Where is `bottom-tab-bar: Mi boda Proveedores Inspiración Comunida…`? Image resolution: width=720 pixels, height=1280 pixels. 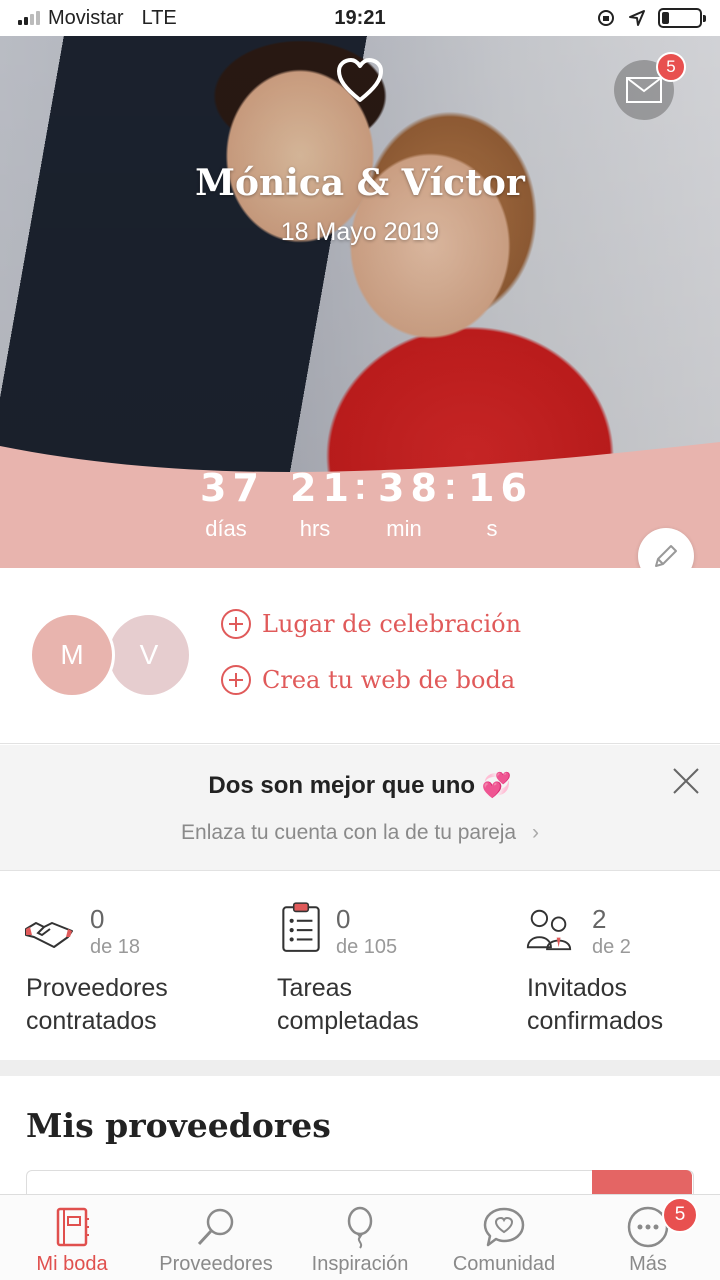
bottom-tab-bar: Mi boda Proveedores Inspiración Comunida… is located at coordinates (360, 1237).